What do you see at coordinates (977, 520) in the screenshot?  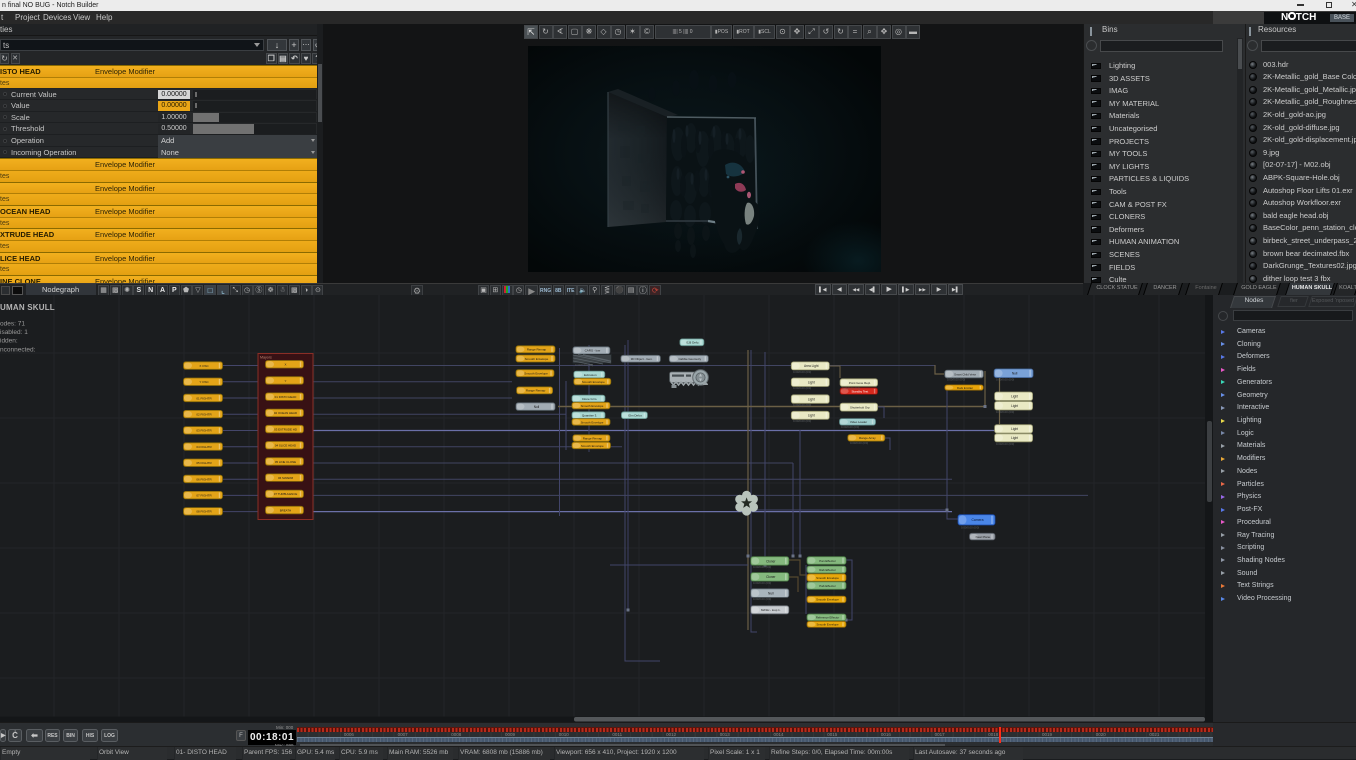 I see `svg-text: Camera` at bounding box center [977, 520].